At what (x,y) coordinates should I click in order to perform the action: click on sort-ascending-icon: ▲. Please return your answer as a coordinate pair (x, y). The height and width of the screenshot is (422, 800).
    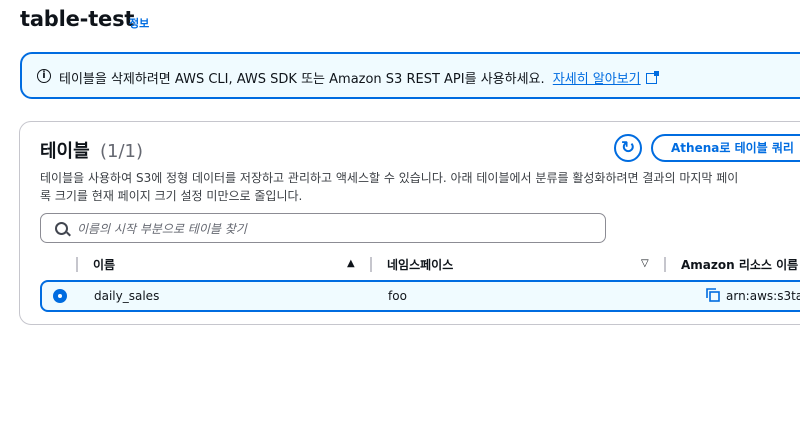
    Looking at the image, I should click on (351, 263).